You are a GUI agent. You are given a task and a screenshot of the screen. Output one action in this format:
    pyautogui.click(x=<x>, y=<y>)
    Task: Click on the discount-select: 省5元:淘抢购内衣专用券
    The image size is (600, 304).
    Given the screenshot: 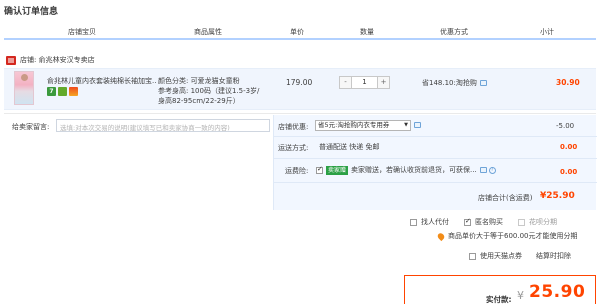 What is the action you would take?
    pyautogui.click(x=363, y=125)
    